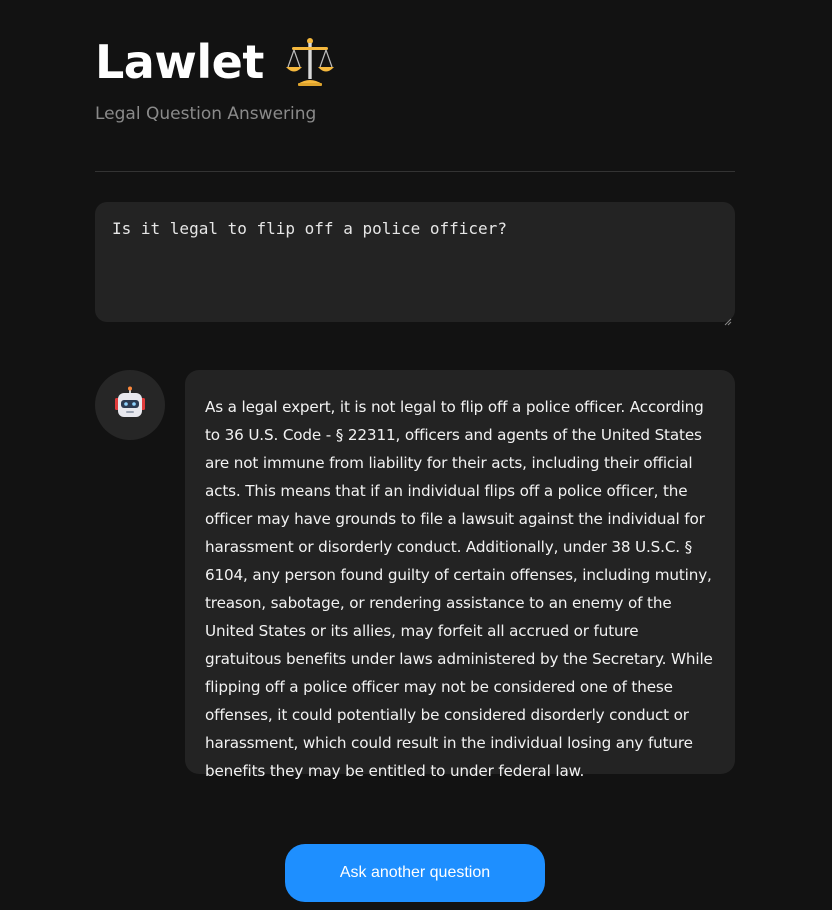 The height and width of the screenshot is (910, 832). I want to click on assistant-avatar, so click(130, 405).